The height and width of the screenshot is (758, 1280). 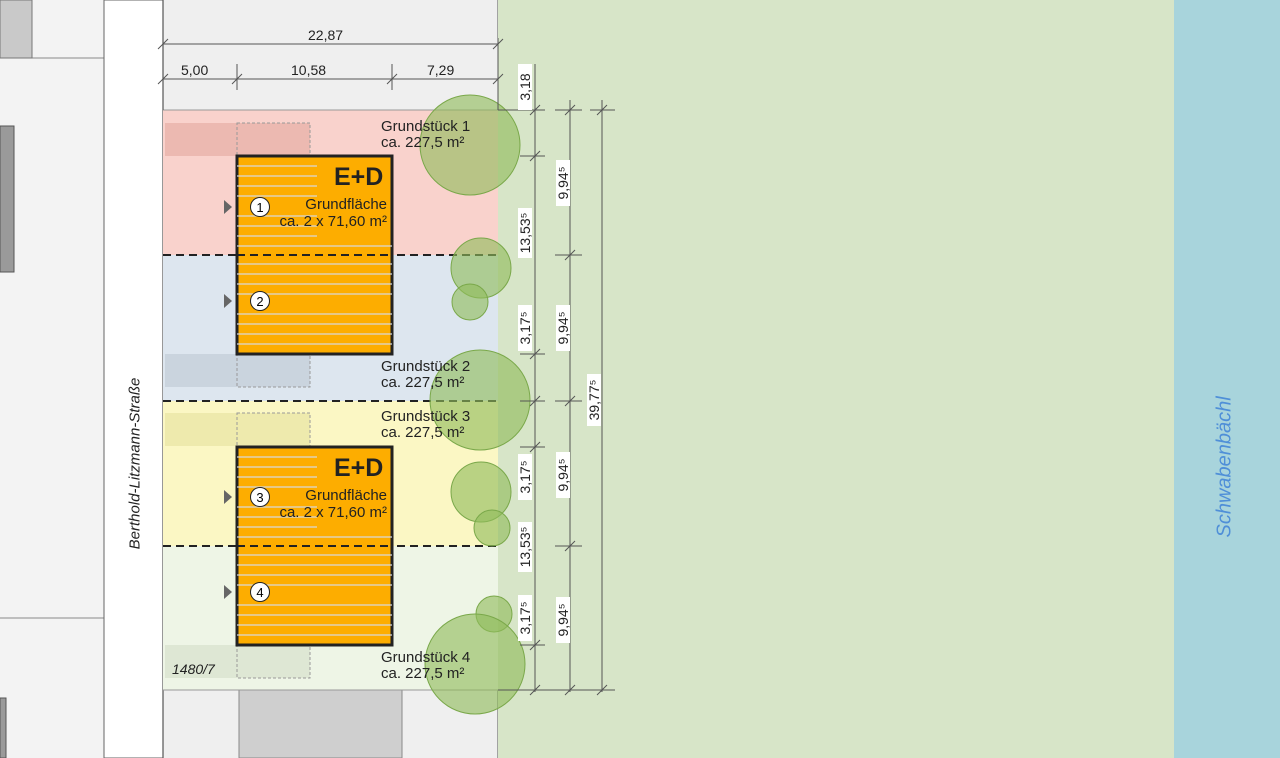 What do you see at coordinates (525, 477) in the screenshot?
I see `dim-v1-d: 3,17⁵` at bounding box center [525, 477].